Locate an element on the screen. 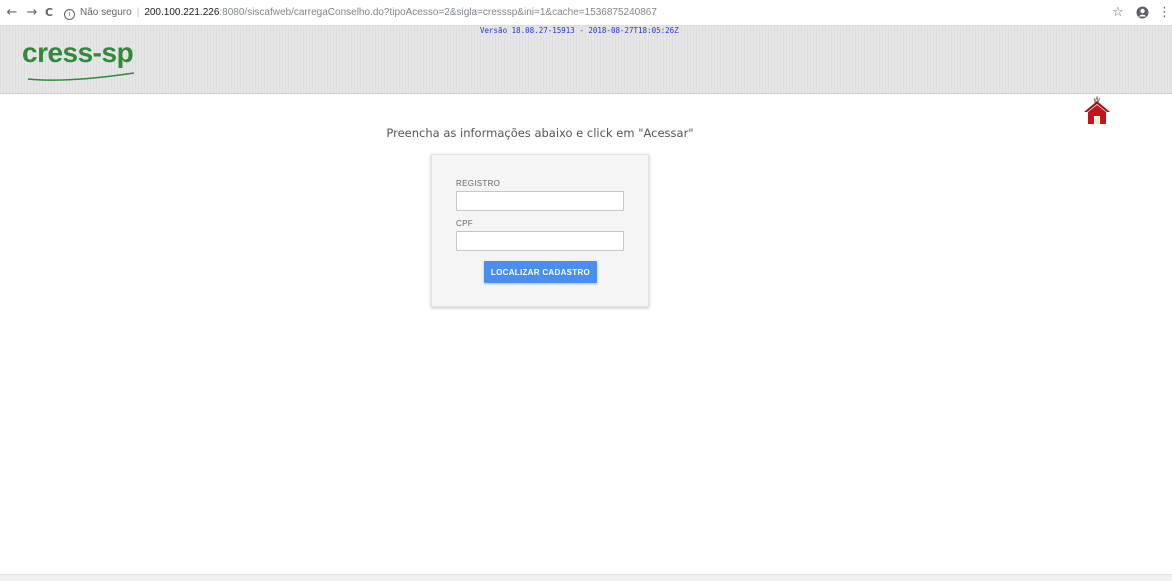 Image resolution: width=1172 pixels, height=581 pixels. account-svg is located at coordinates (1142, 12).